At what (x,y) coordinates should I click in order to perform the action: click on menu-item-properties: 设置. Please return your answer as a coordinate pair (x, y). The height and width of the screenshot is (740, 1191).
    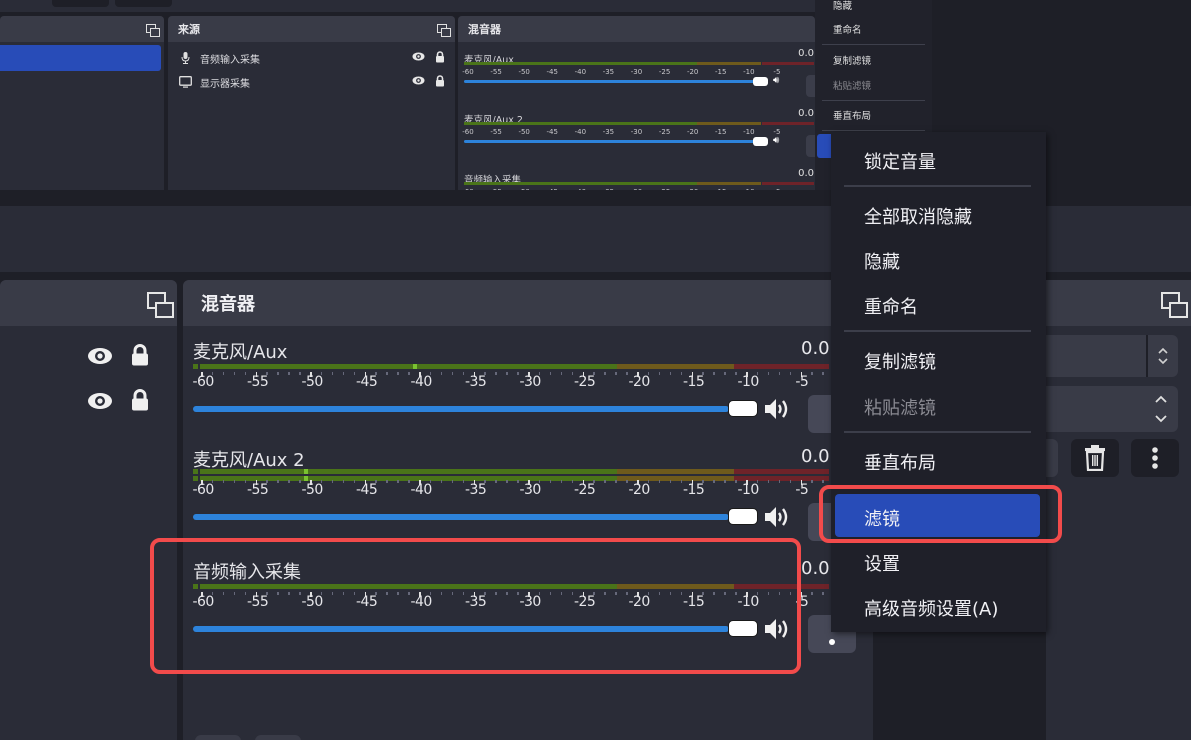
    Looking at the image, I should click on (882, 563).